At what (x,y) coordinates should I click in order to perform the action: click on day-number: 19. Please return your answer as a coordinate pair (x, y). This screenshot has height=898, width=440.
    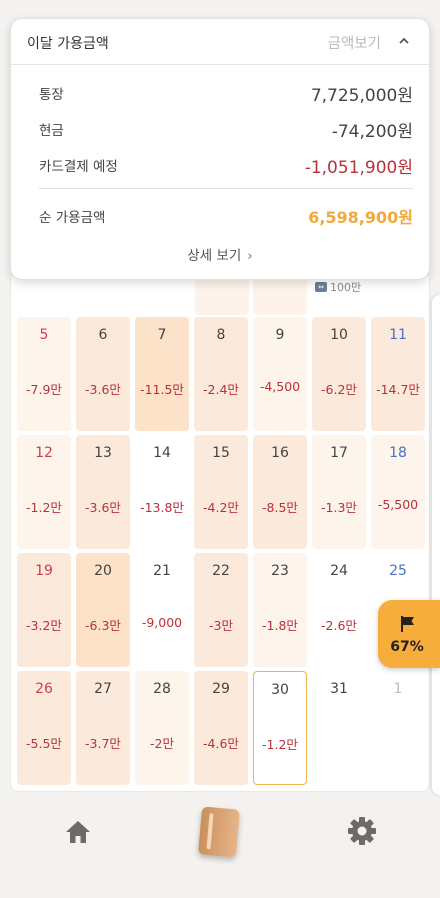
    Looking at the image, I should click on (44, 571).